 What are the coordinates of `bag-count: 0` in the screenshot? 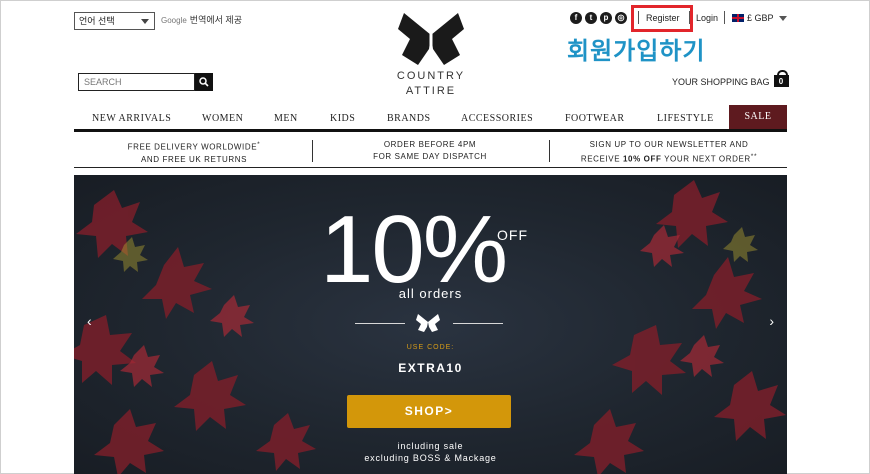 It's located at (781, 81).